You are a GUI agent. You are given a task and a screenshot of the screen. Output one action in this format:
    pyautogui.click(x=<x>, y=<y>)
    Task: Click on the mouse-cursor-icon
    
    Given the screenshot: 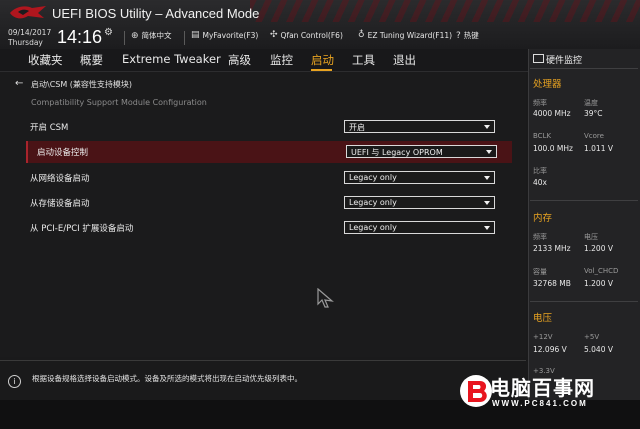 What is the action you would take?
    pyautogui.click(x=325, y=298)
    